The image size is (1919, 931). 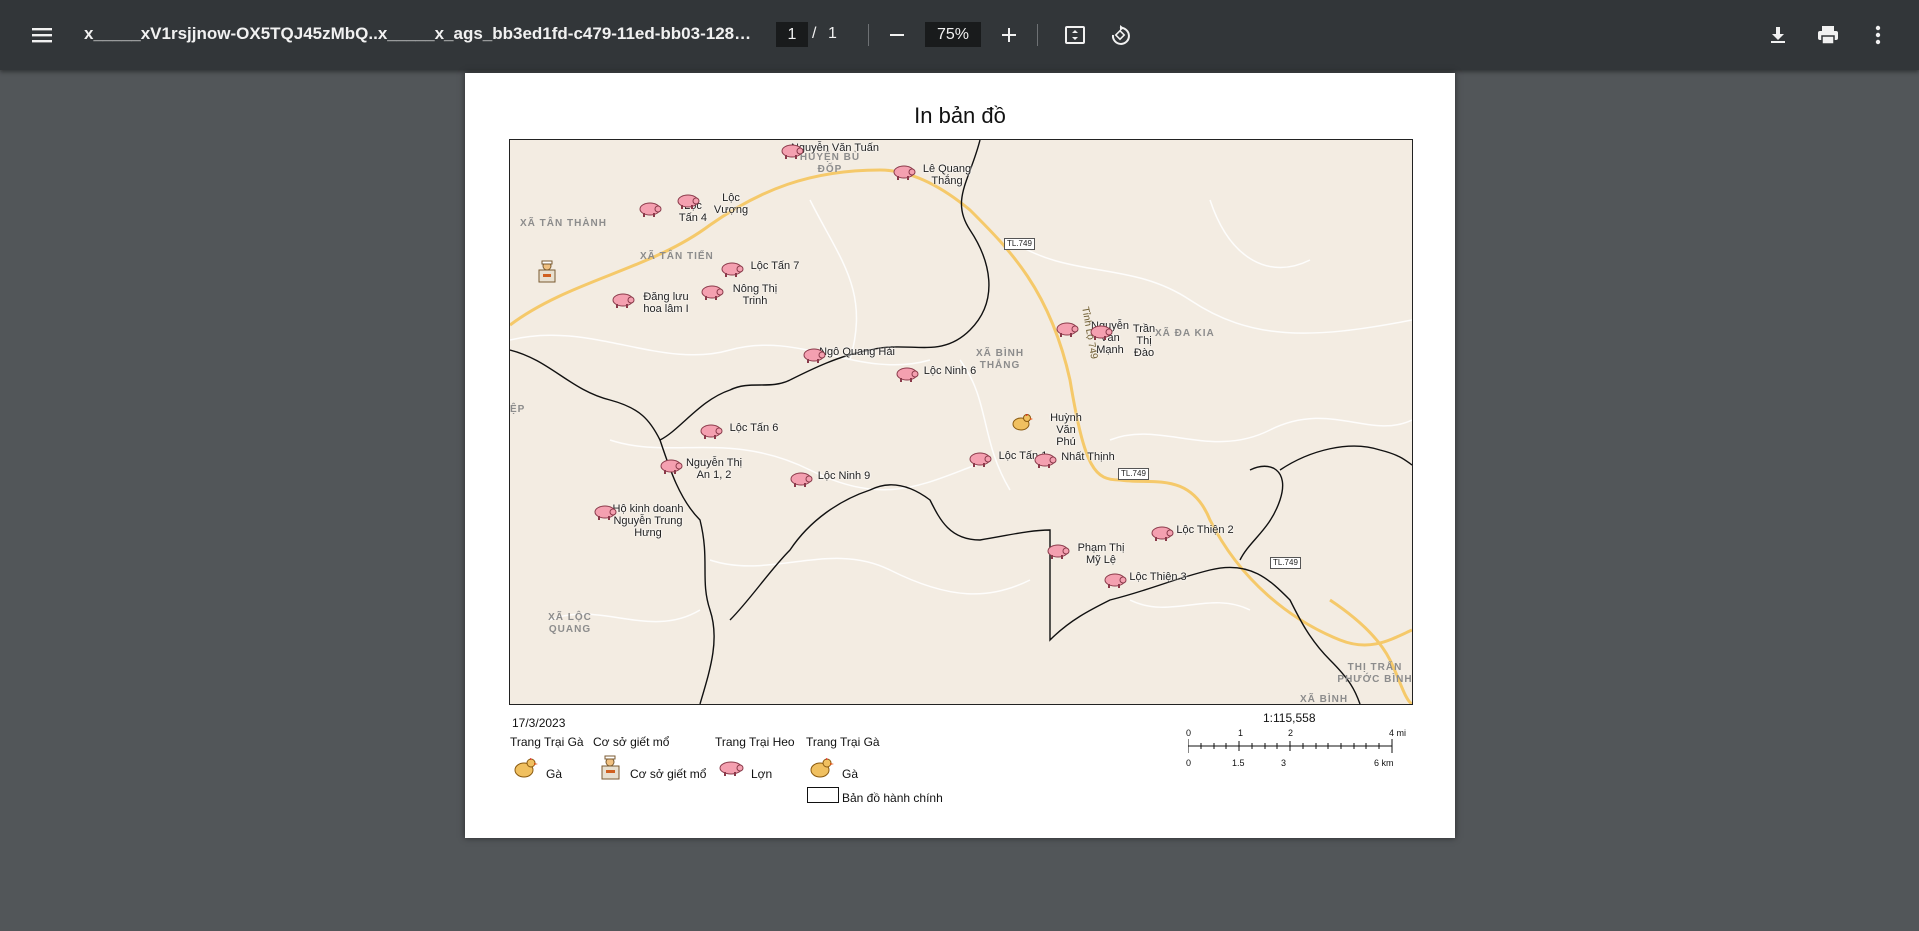 I want to click on farm-marker: Lộc Thiện 3, so click(x=1158, y=579).